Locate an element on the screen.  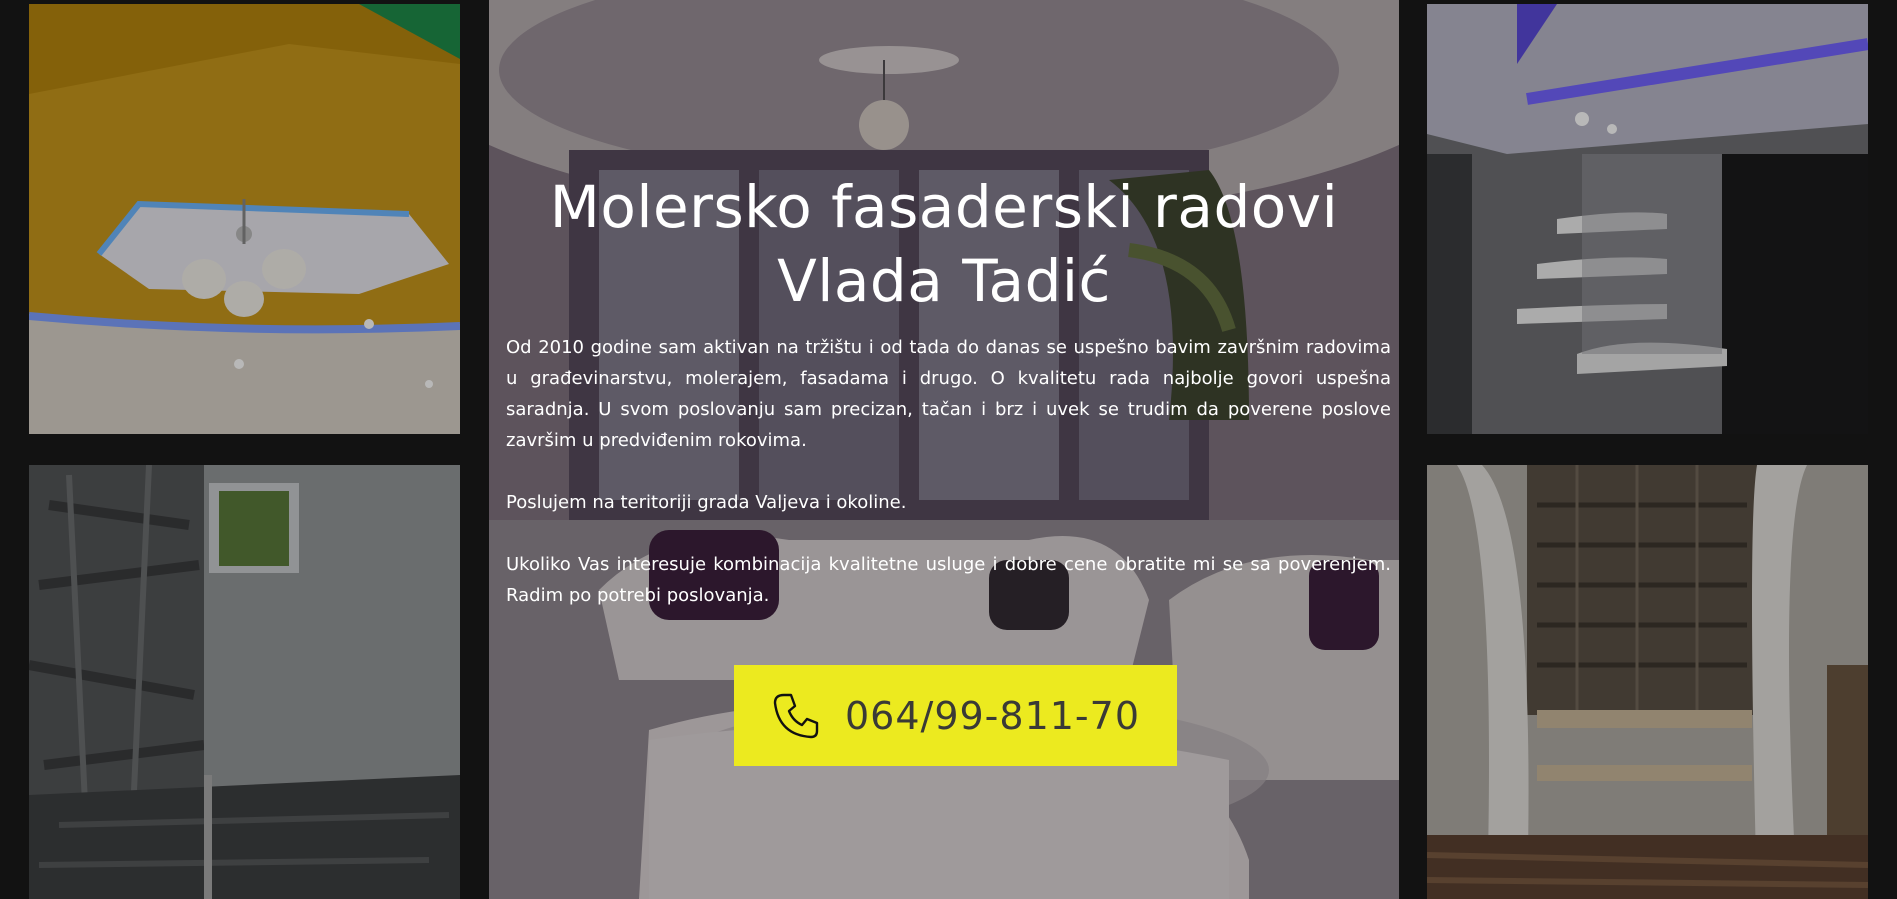
gallery-photo-ceiling-led is located at coordinates (244, 219).